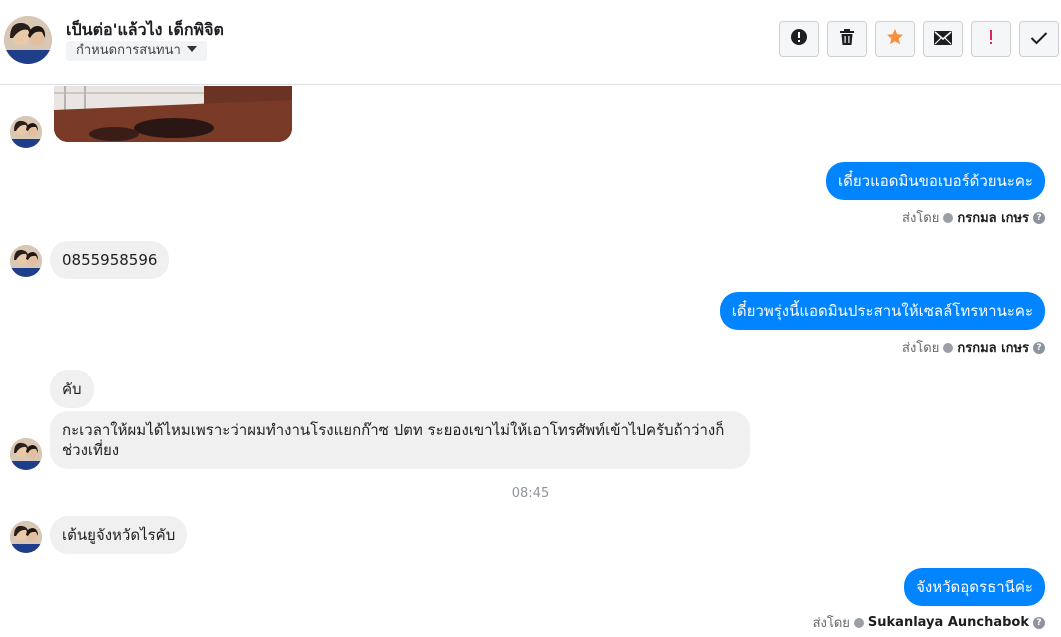  I want to click on trash-icon, so click(847, 39).